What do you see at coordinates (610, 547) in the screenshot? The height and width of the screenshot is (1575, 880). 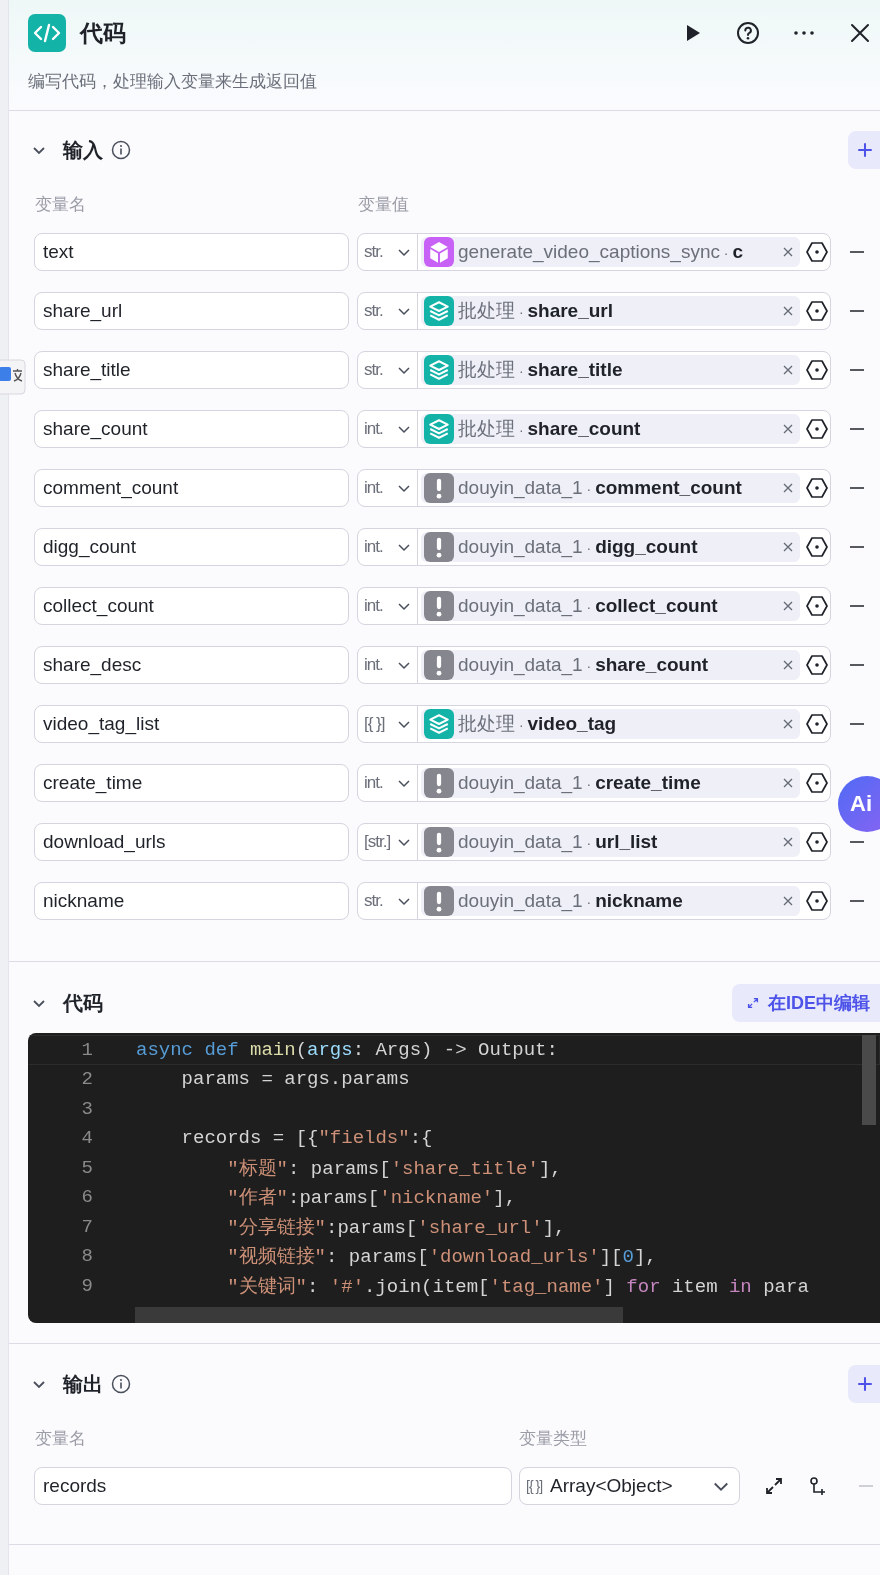 I see `reference-tag: douyin_data_1 · digg_count` at bounding box center [610, 547].